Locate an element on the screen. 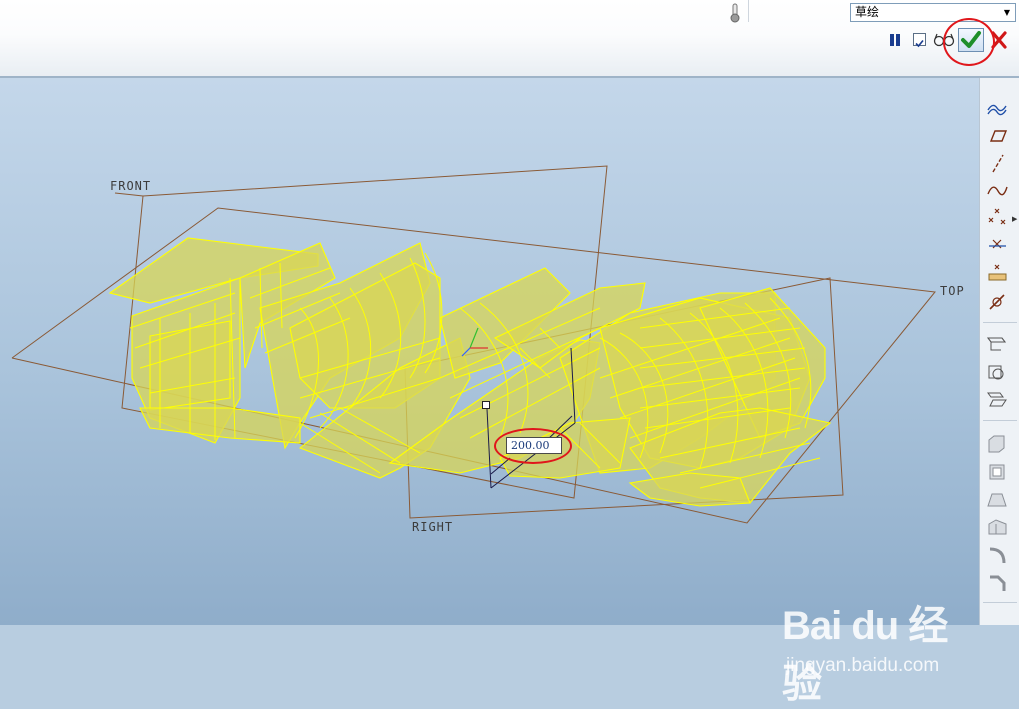  dimension-highlight-circle is located at coordinates (533, 446).